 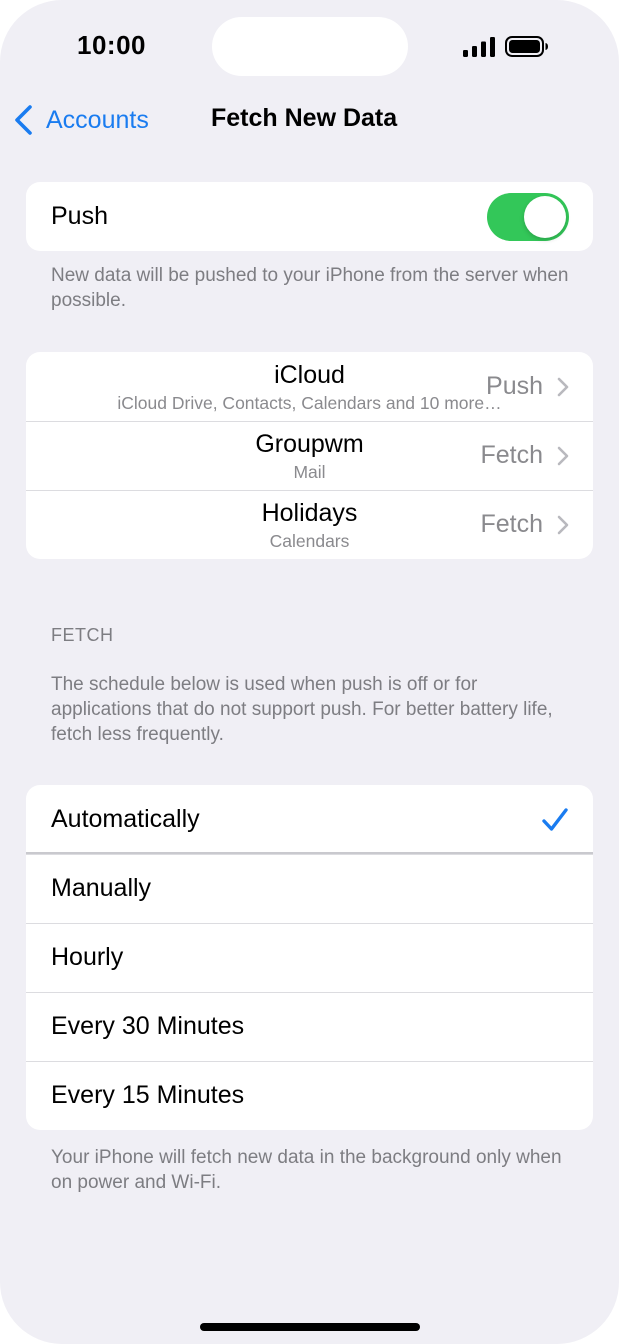 I want to click on battery-icon, so click(x=526, y=46).